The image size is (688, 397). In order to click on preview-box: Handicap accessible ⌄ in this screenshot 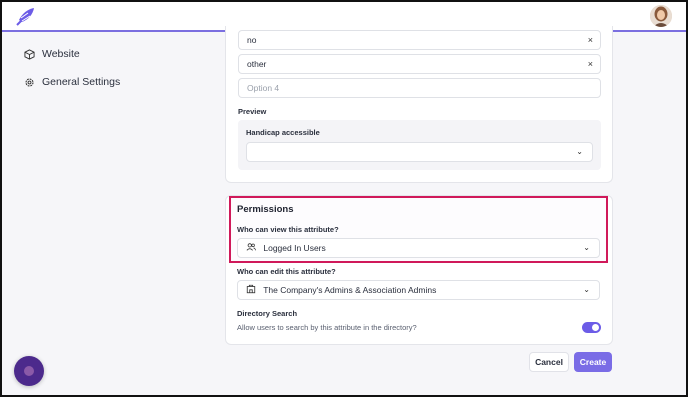, I will do `click(419, 145)`.